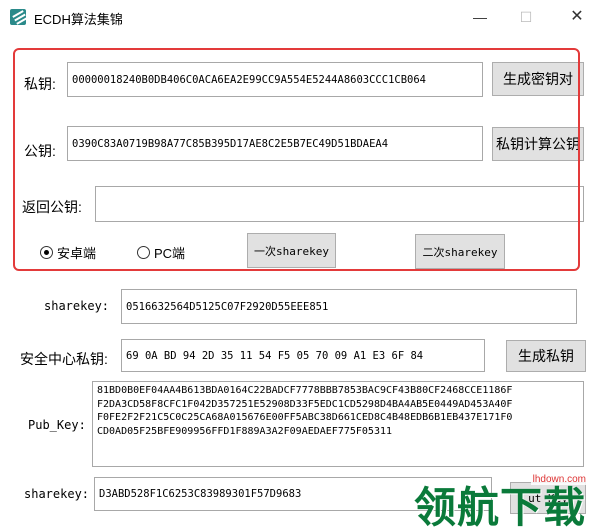  Describe the element at coordinates (57, 494) in the screenshot. I see `sharekey-2-label: sharekey:` at that location.